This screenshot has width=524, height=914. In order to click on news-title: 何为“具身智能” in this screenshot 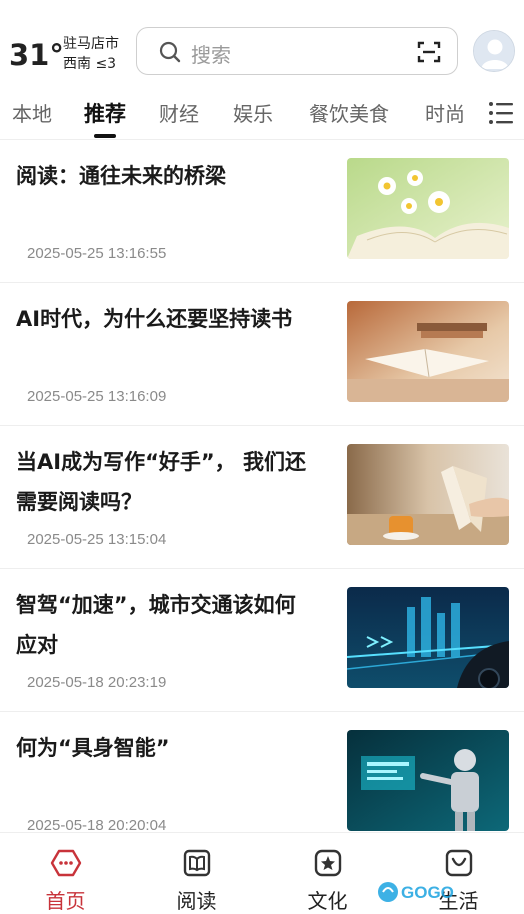, I will do `click(166, 748)`.